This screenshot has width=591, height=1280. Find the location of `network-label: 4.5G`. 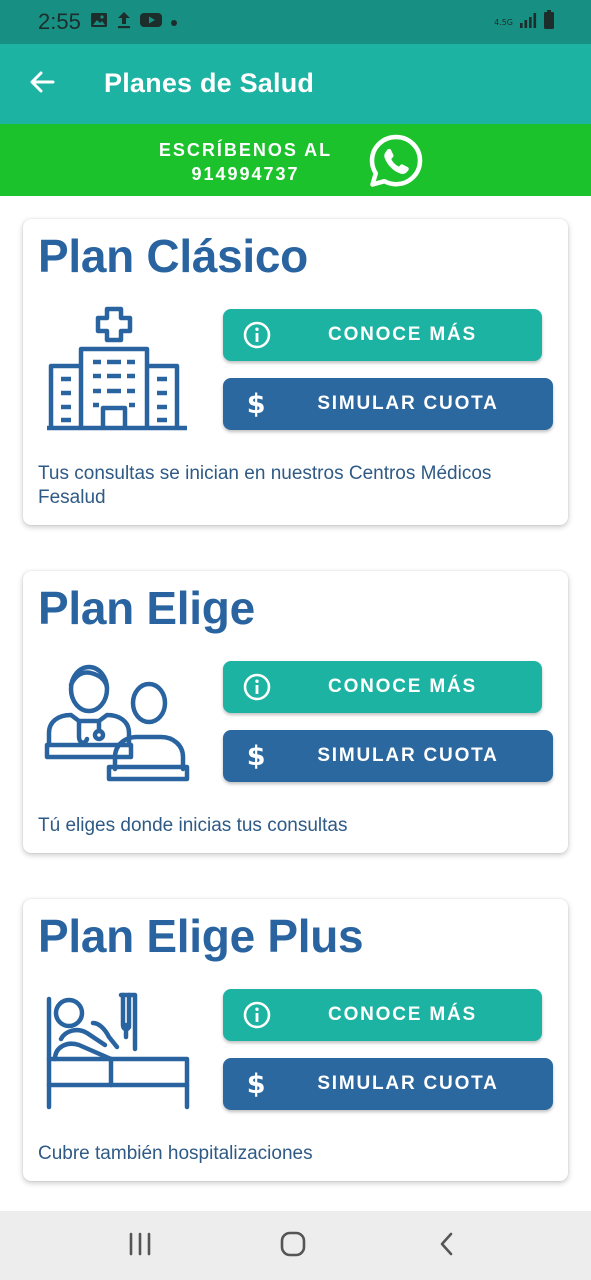

network-label: 4.5G is located at coordinates (503, 22).